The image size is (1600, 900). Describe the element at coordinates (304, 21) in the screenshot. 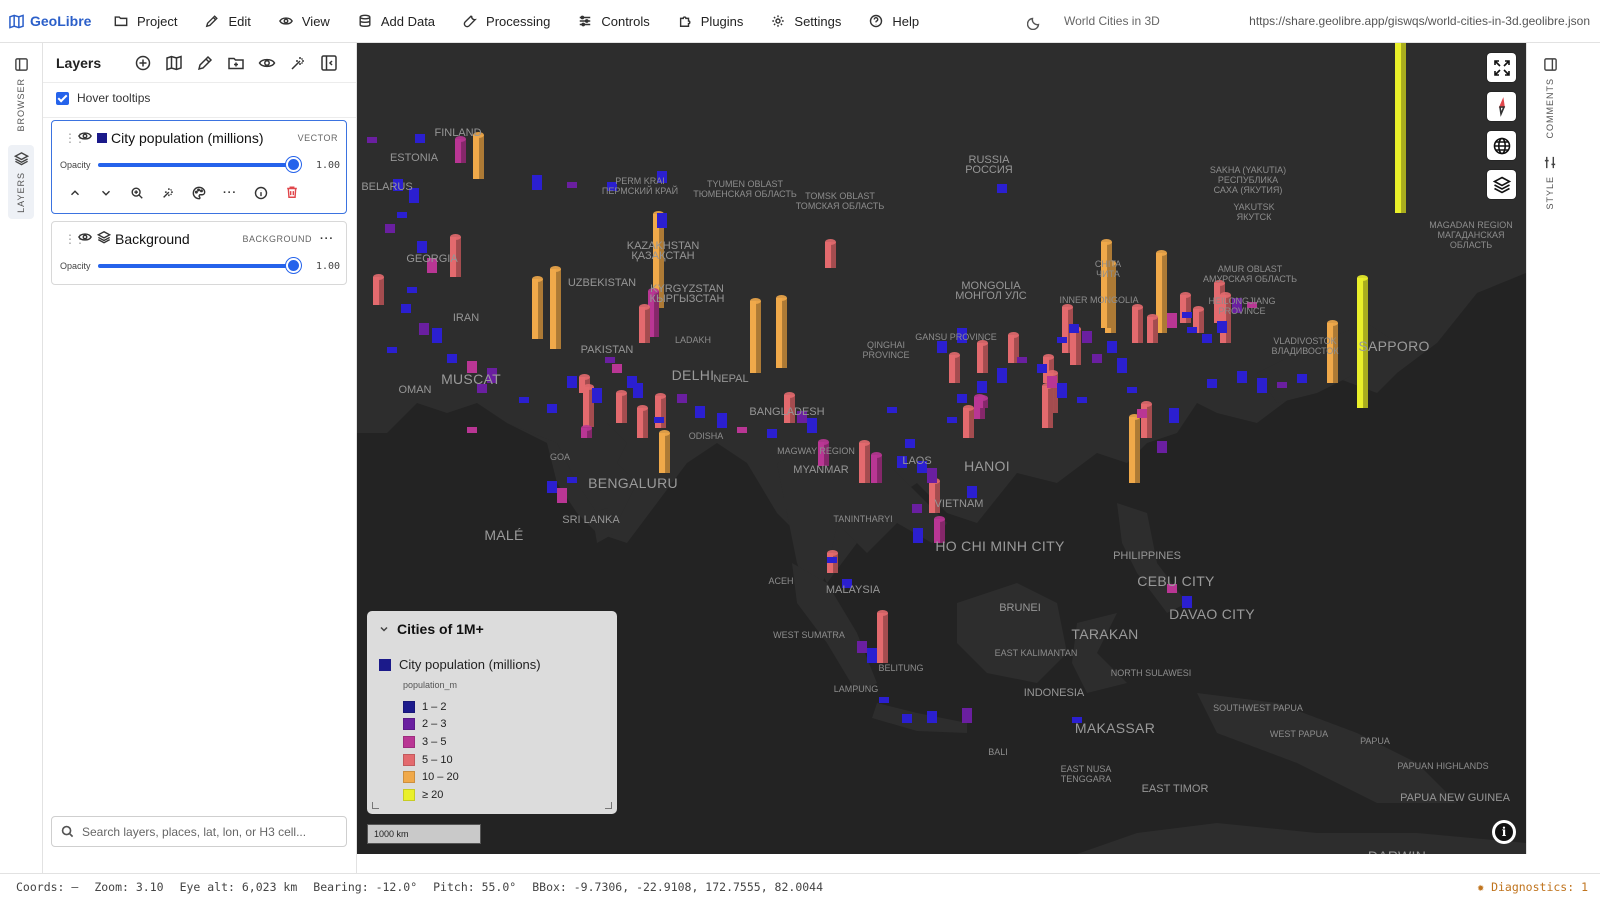

I see `menu-view: View` at that location.